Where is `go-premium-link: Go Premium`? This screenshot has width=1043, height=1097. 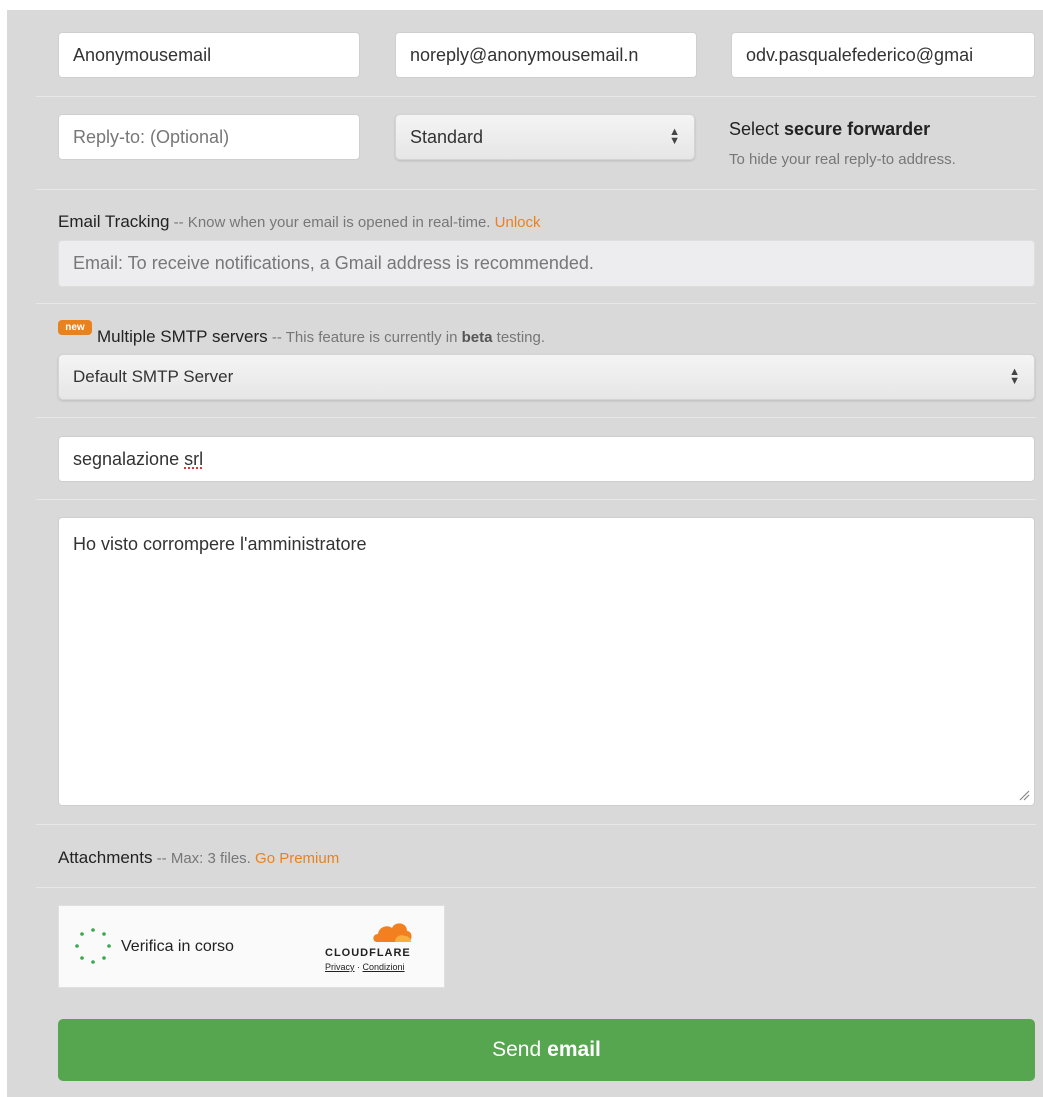 go-premium-link: Go Premium is located at coordinates (297, 858).